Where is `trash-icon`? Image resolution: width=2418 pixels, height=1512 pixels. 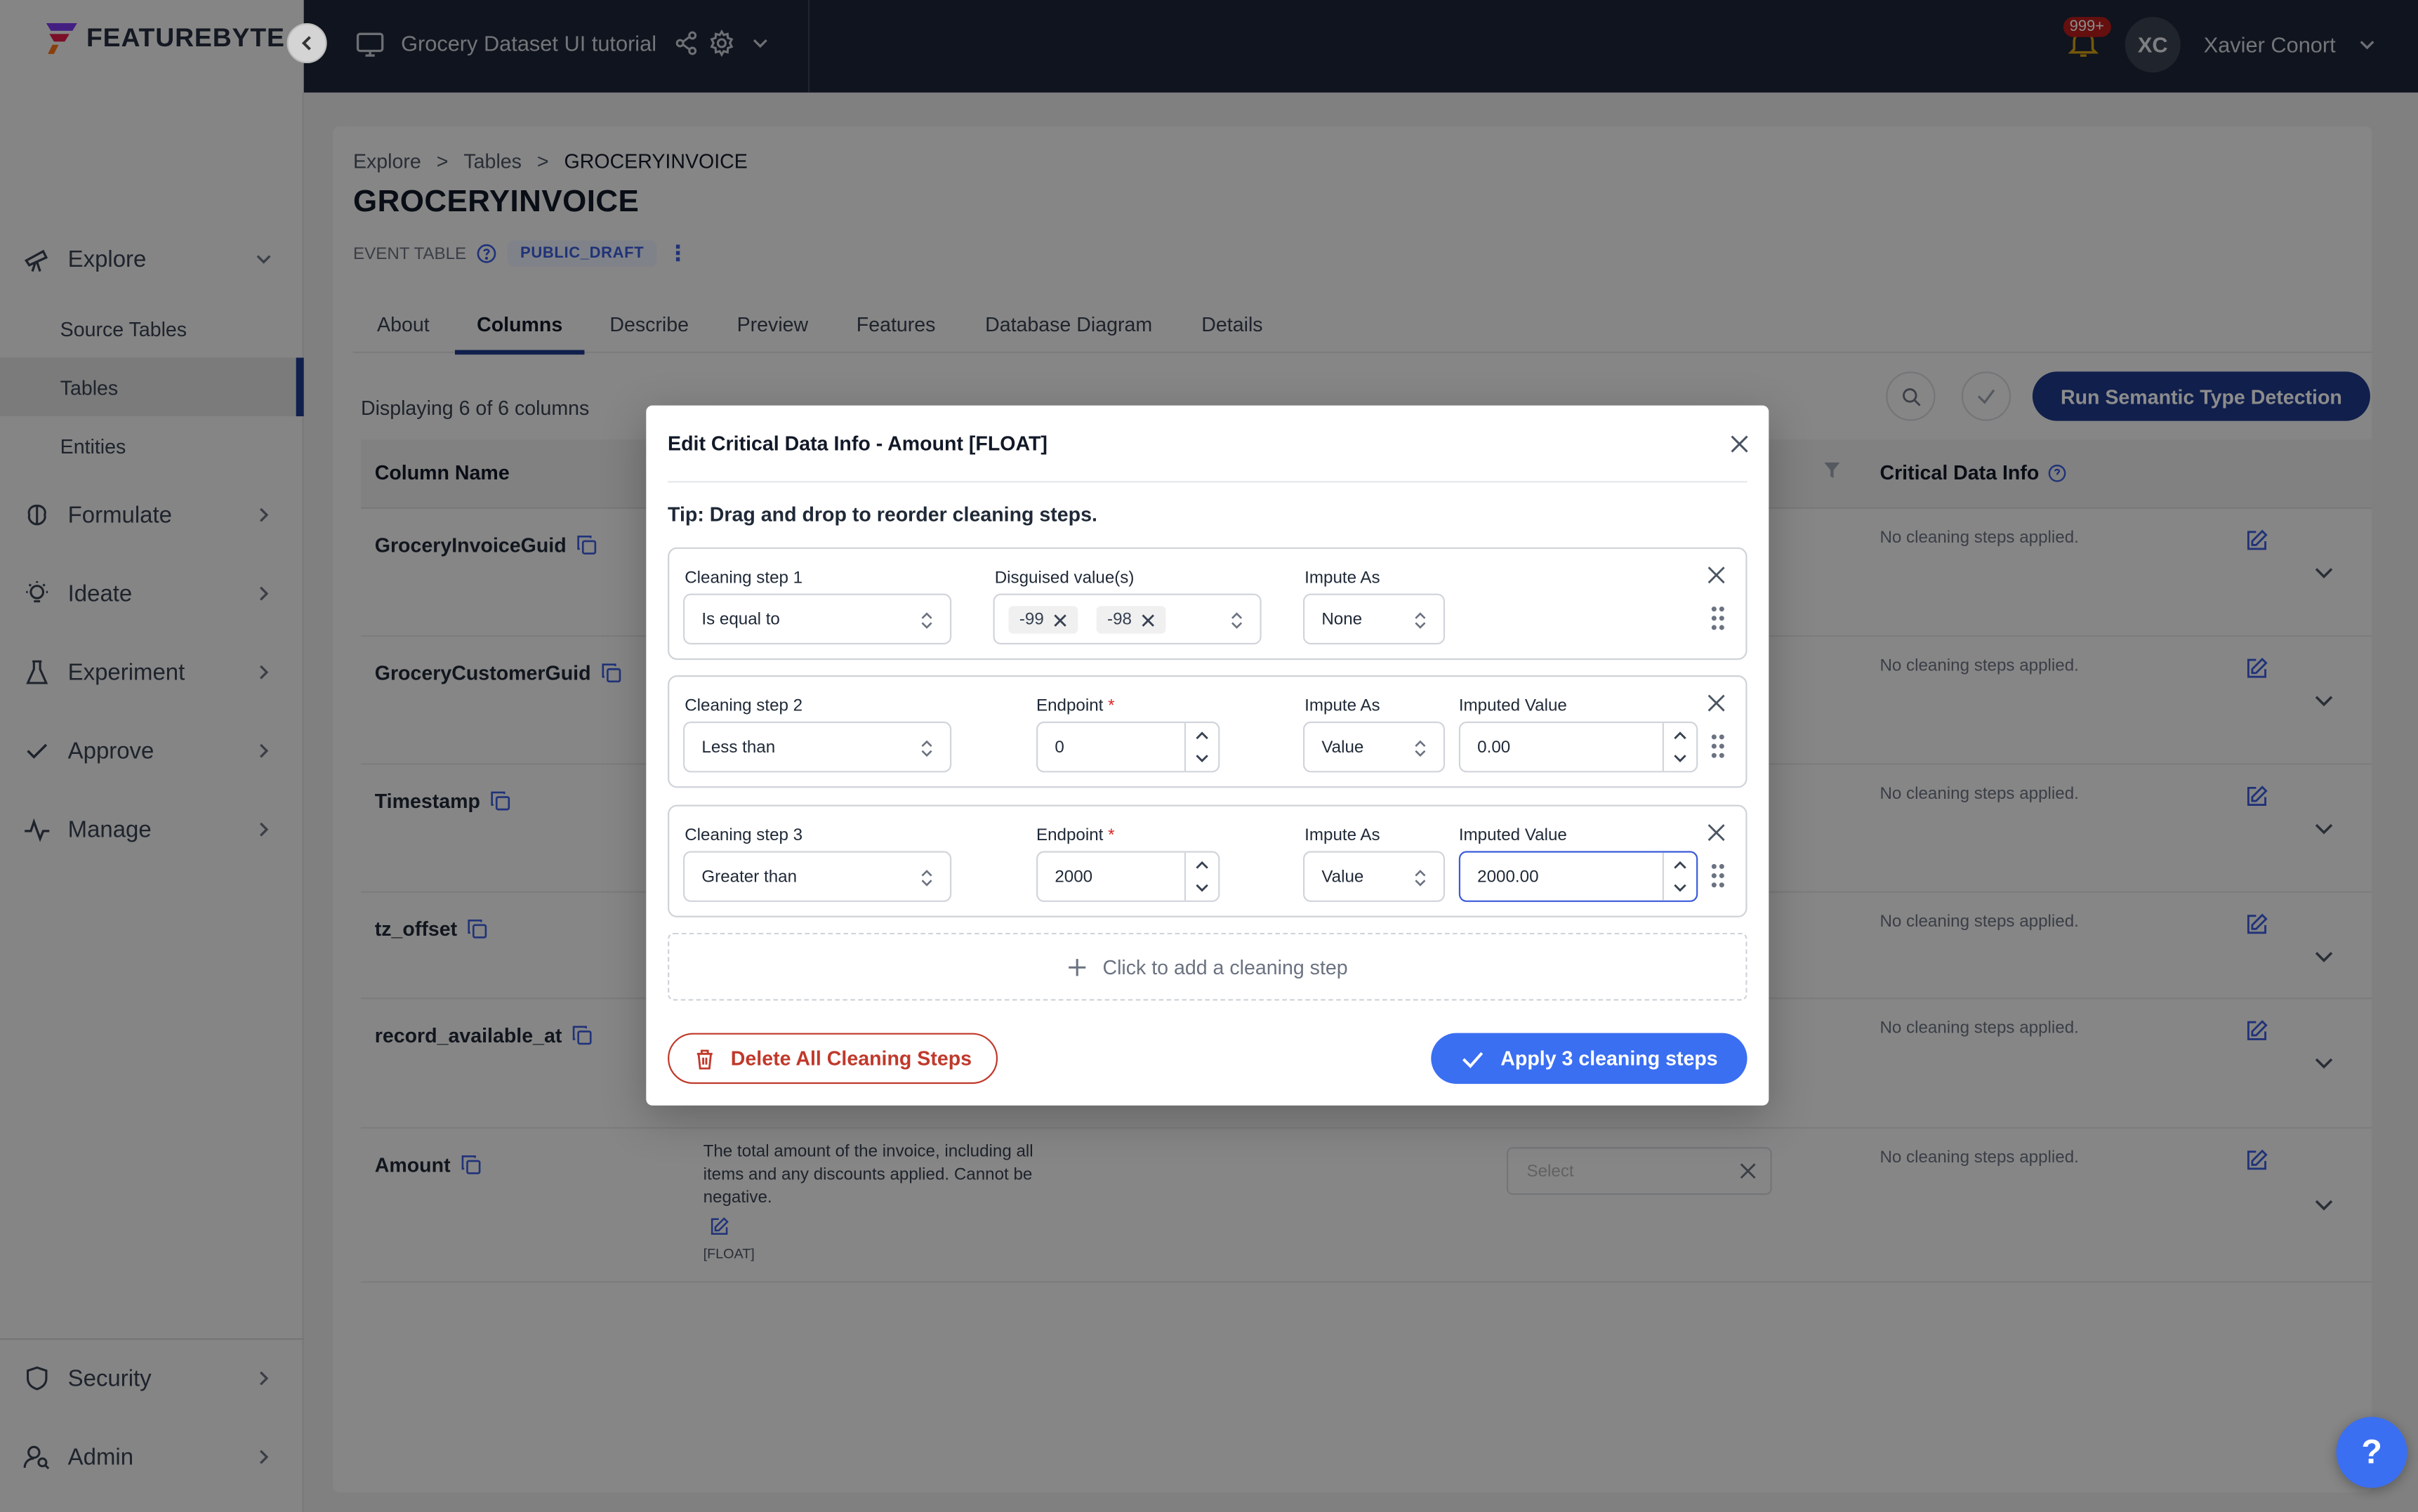 trash-icon is located at coordinates (704, 1059).